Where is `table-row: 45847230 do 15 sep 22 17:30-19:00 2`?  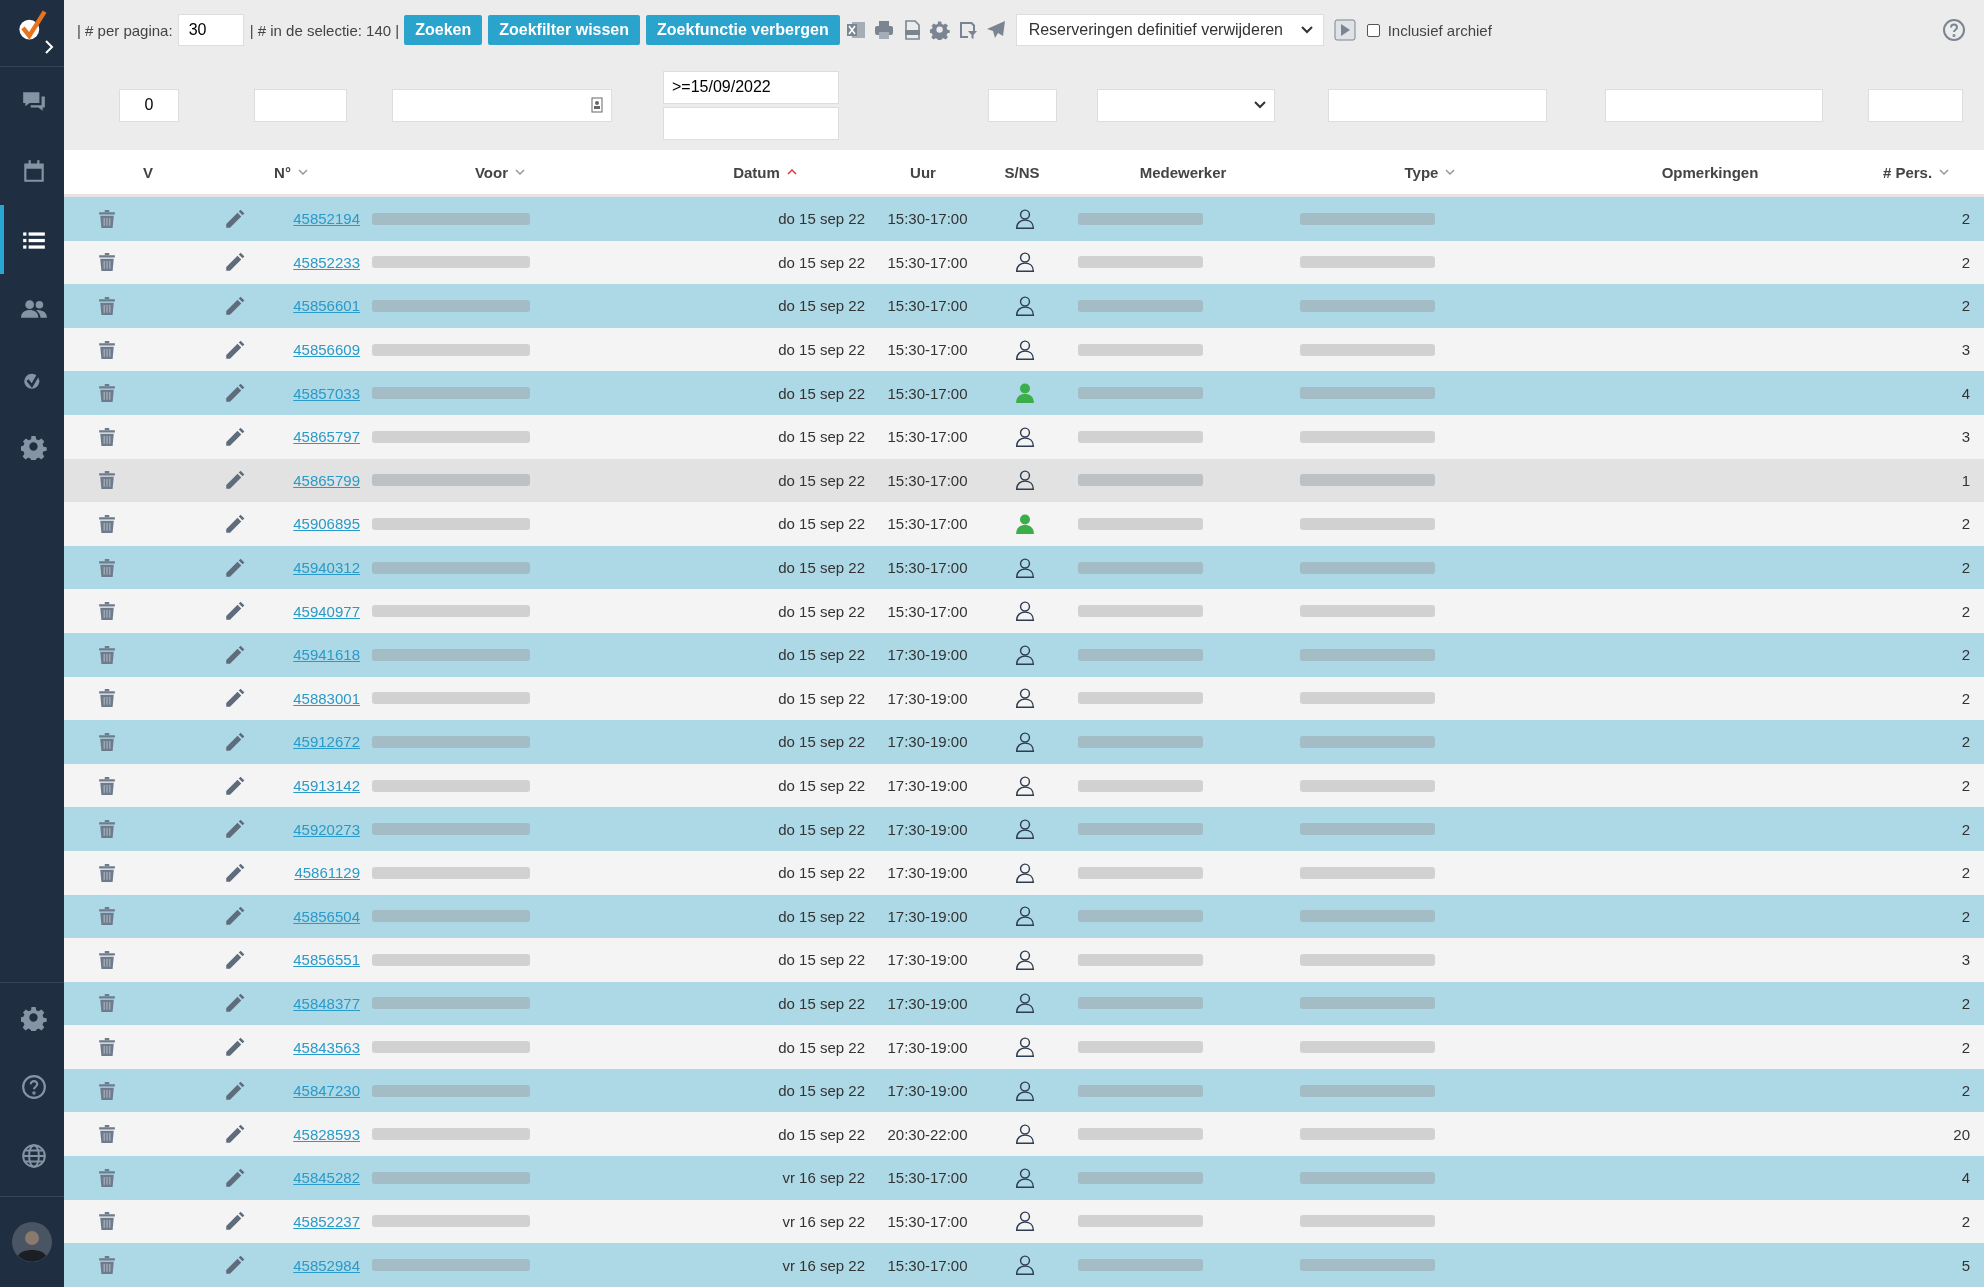 table-row: 45847230 do 15 sep 22 17:30-19:00 2 is located at coordinates (1024, 1090).